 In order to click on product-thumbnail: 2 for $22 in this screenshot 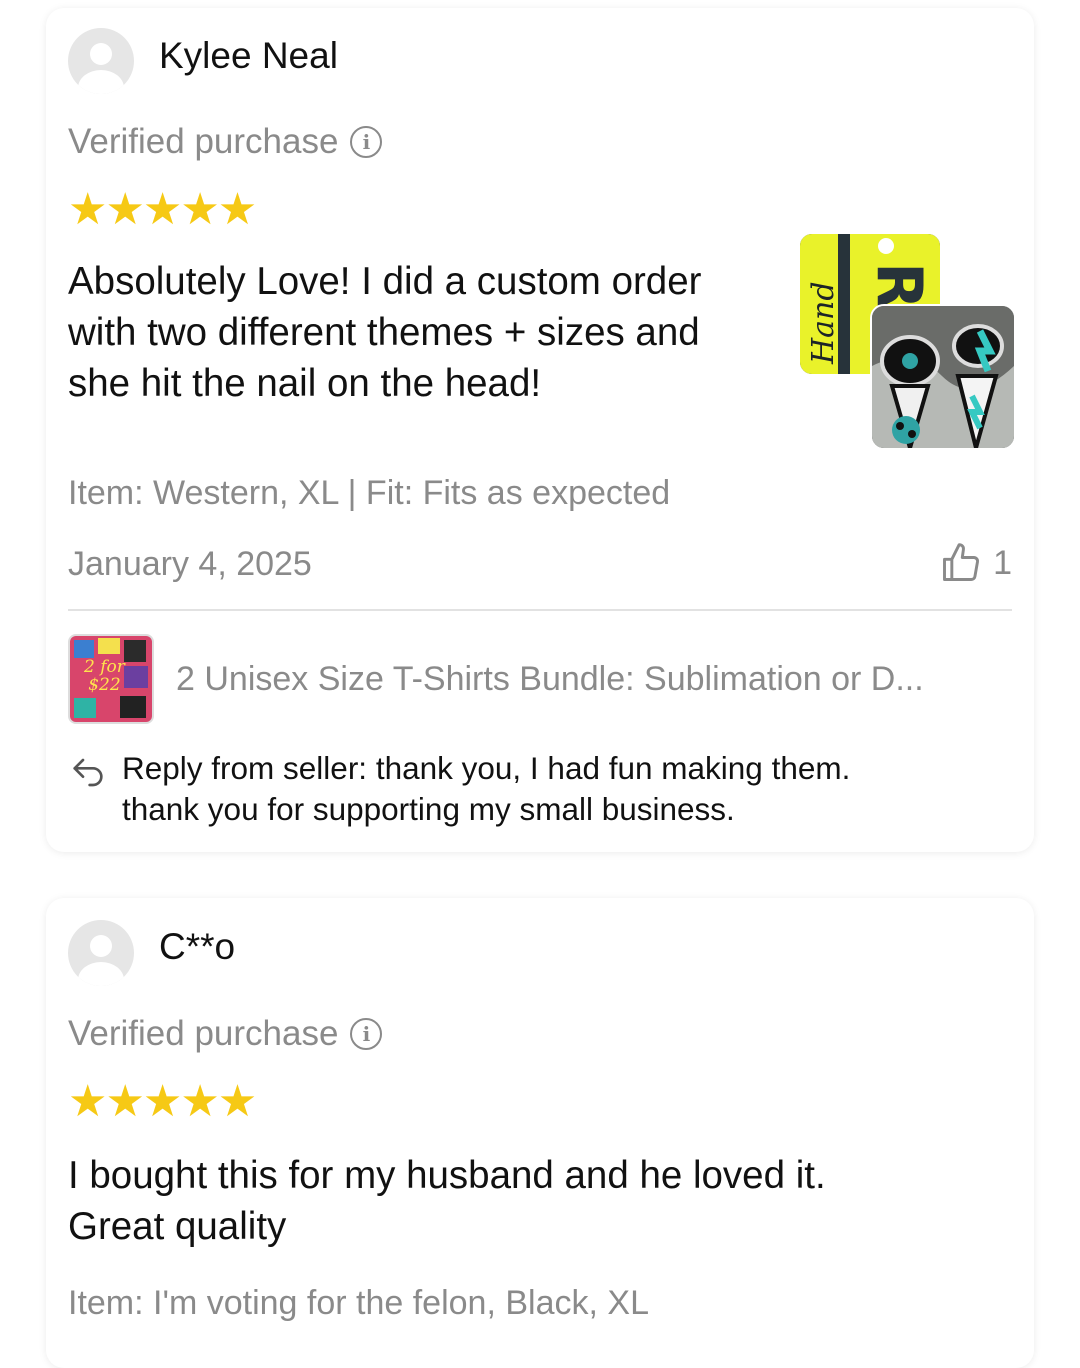, I will do `click(111, 679)`.